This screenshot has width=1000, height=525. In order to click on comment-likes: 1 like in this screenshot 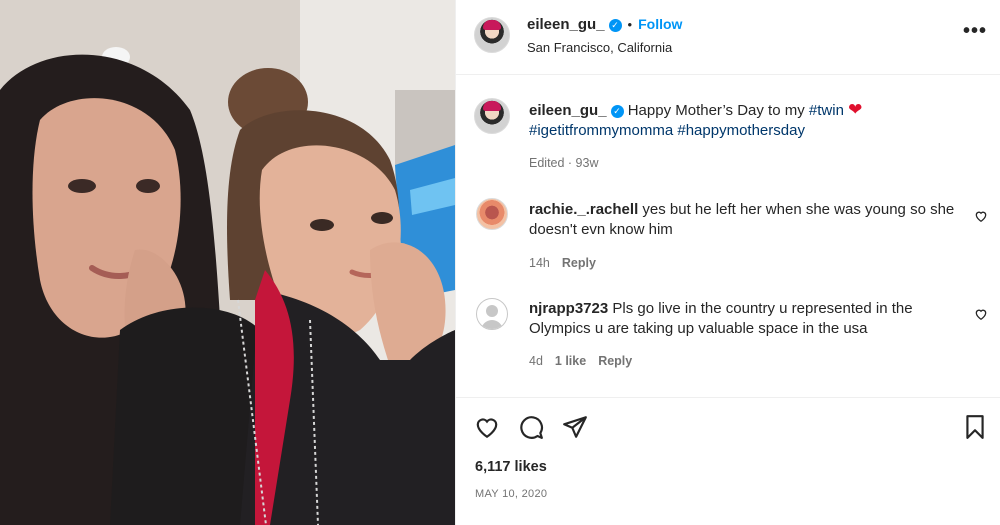, I will do `click(570, 361)`.